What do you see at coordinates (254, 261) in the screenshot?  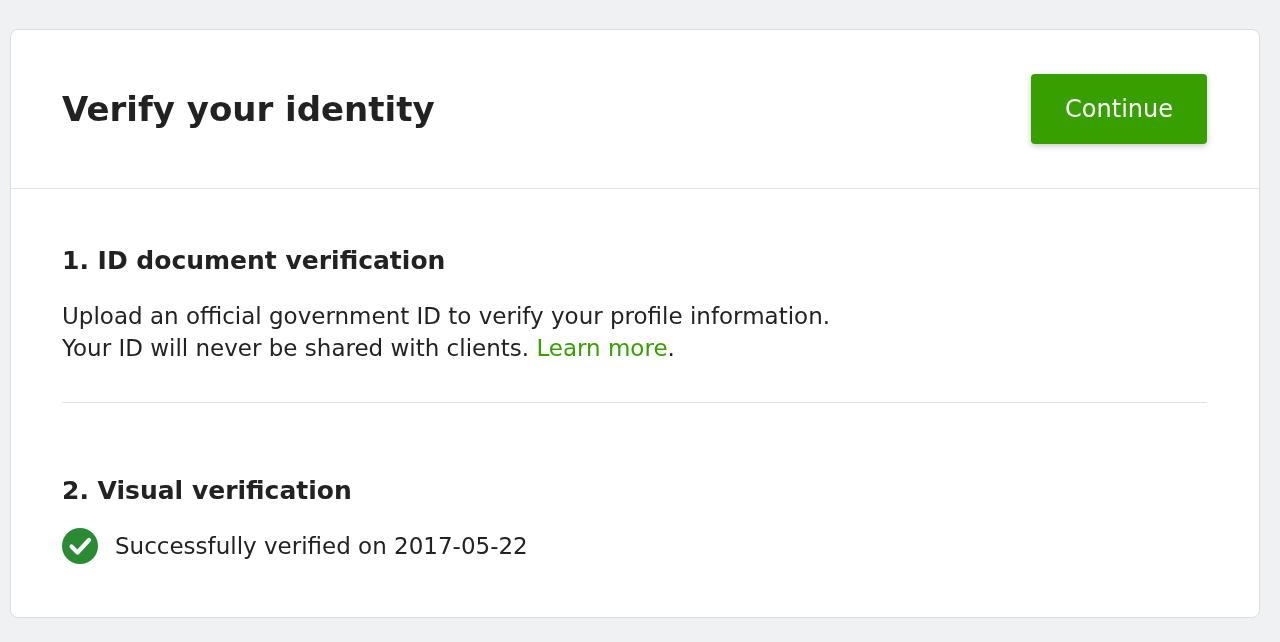 I see `section-heading: 1. ID document verification` at bounding box center [254, 261].